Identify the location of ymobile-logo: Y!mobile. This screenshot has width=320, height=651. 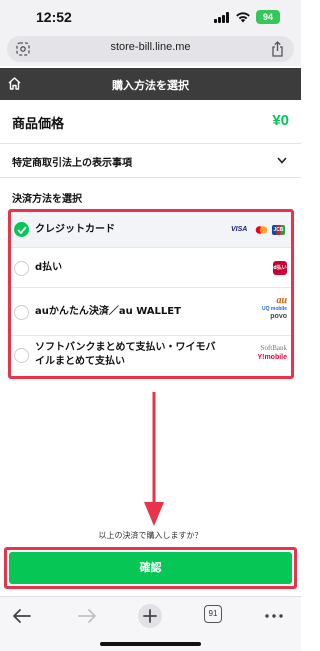
(272, 357).